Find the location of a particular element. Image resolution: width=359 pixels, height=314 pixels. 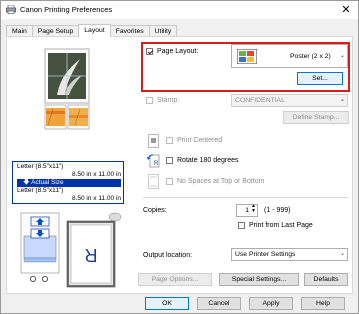

copies-range: (1 - 999) is located at coordinates (277, 210).